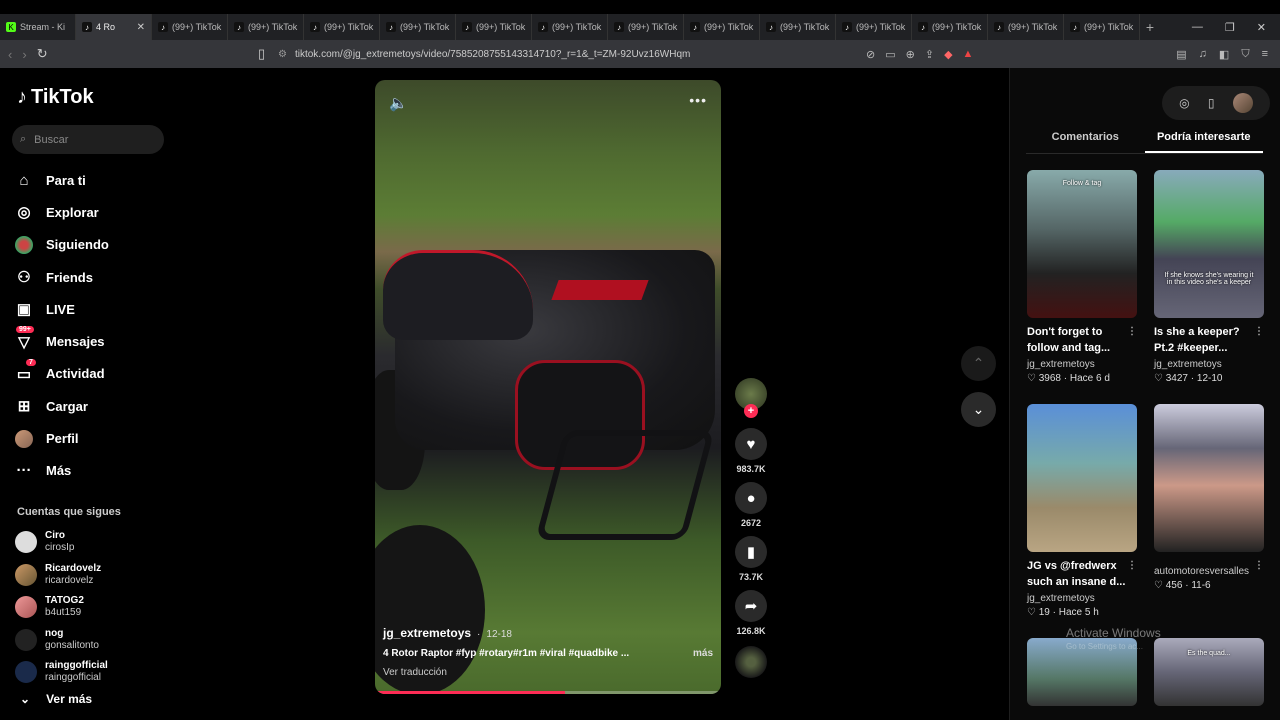 The width and height of the screenshot is (1280, 720). What do you see at coordinates (1203, 140) in the screenshot?
I see `tab-podr-a-interesarte: Podría interesarte` at bounding box center [1203, 140].